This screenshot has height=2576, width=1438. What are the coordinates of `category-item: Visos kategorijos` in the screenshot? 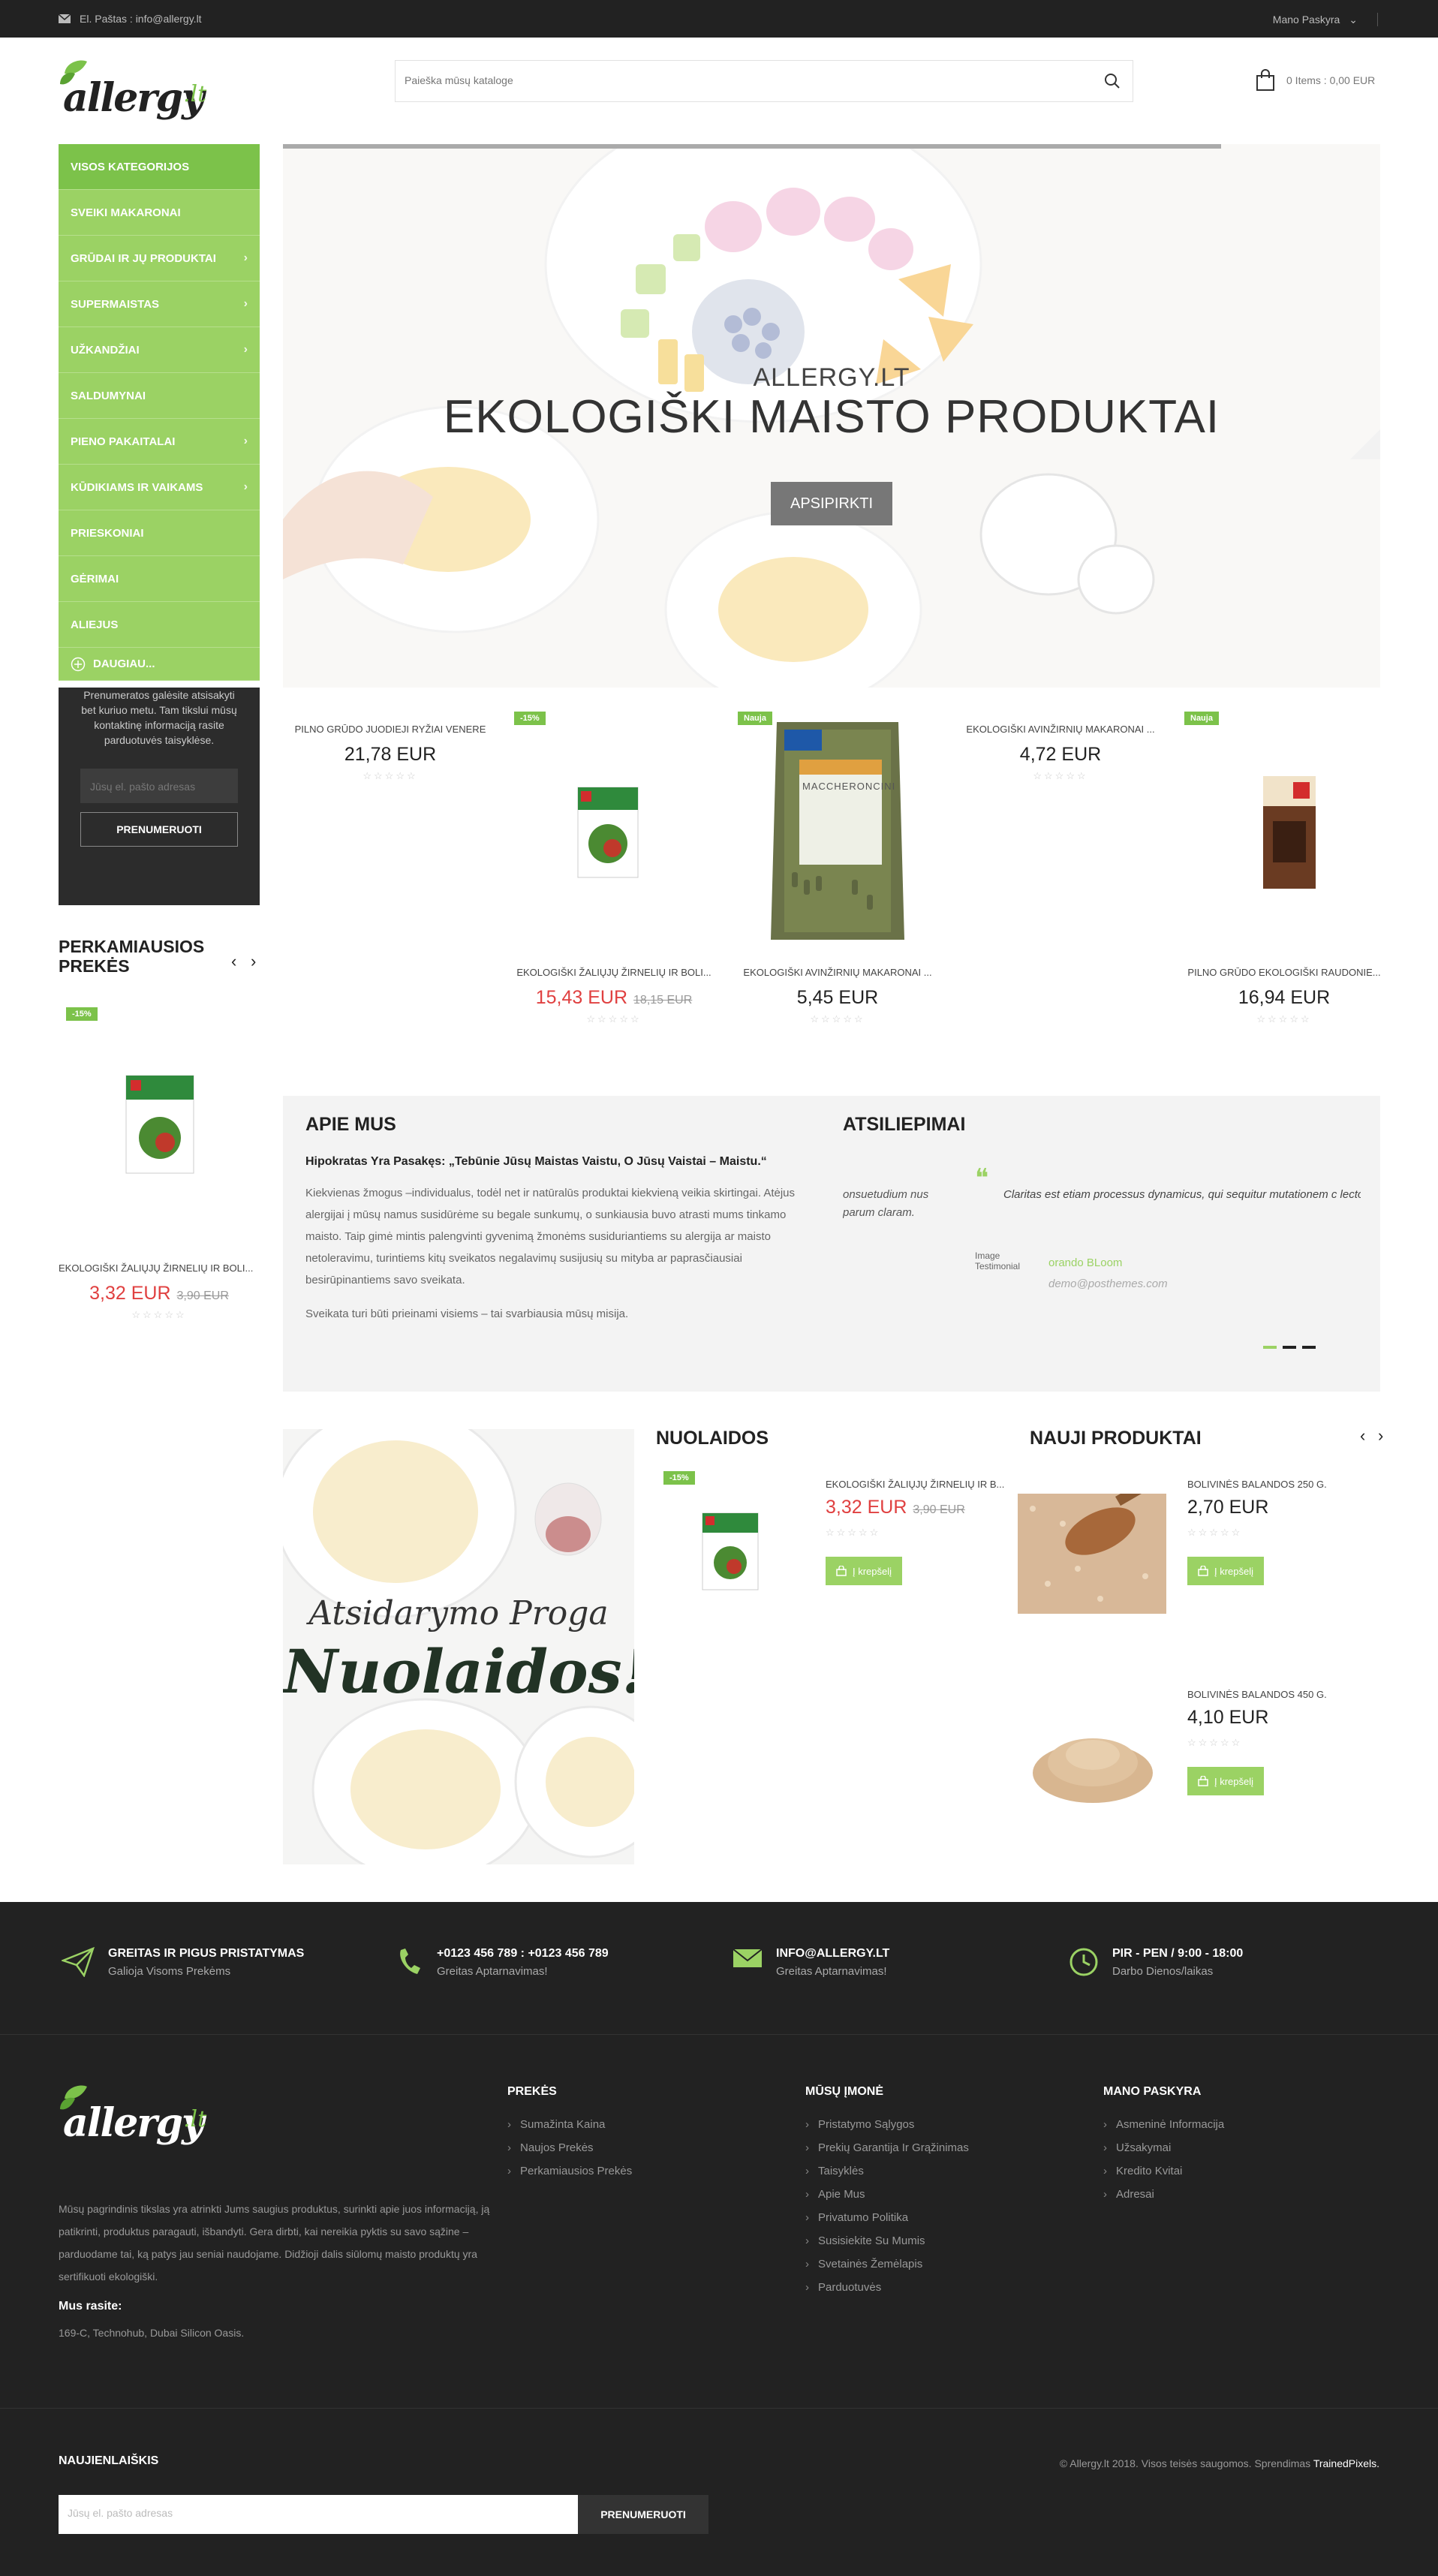 It's located at (160, 167).